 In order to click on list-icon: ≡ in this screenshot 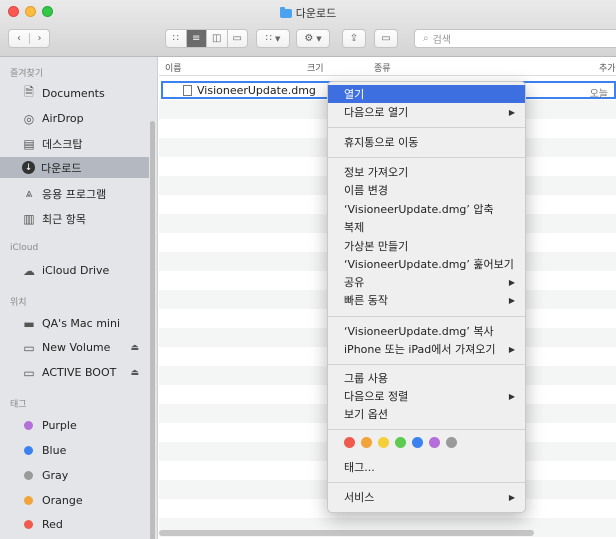, I will do `click(196, 38)`.